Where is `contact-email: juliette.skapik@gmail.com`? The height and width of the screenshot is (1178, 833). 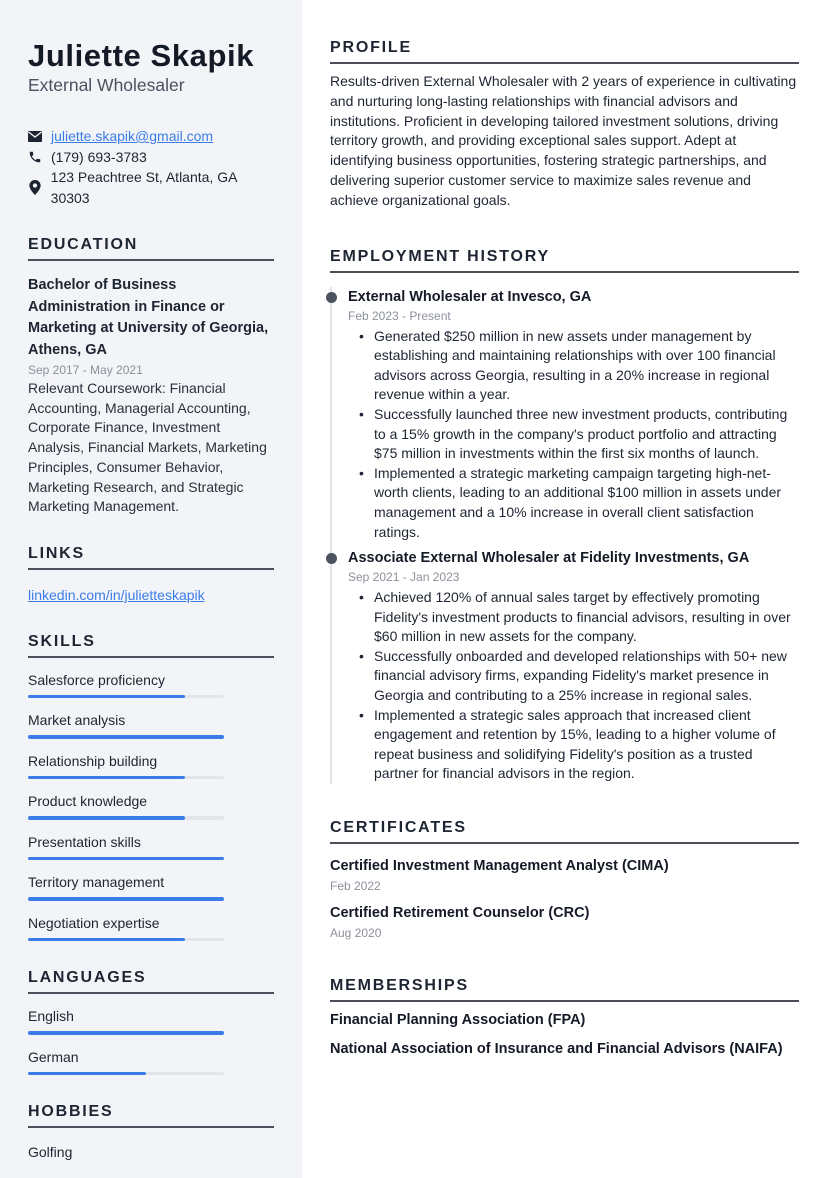 contact-email: juliette.skapik@gmail.com is located at coordinates (151, 136).